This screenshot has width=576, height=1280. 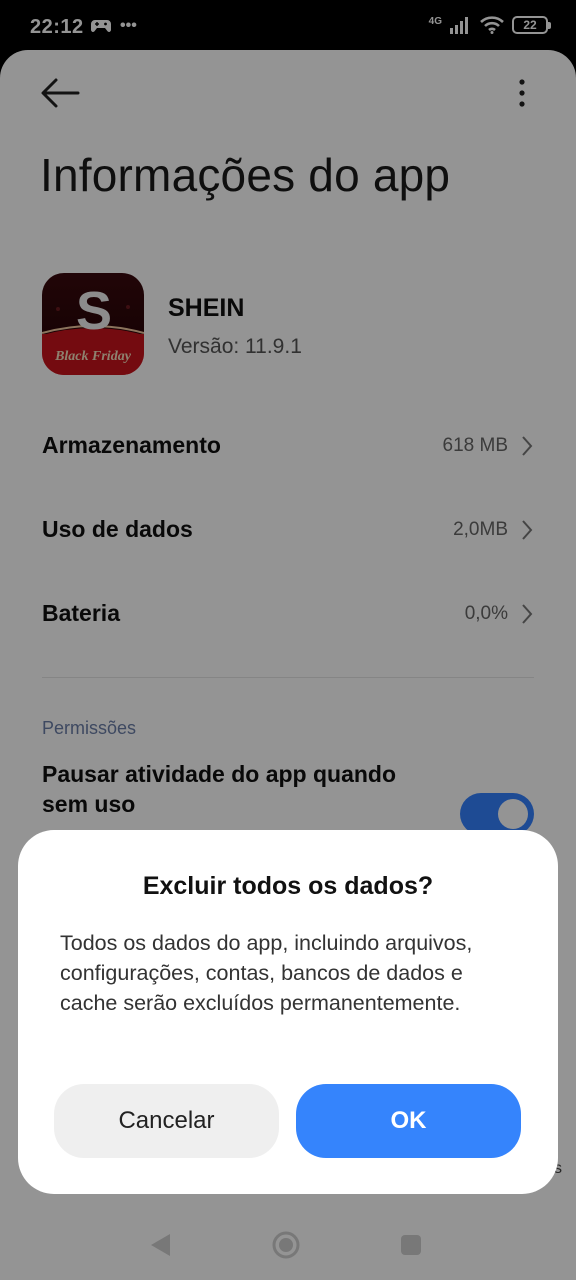 What do you see at coordinates (288, 886) in the screenshot?
I see `dialog-title: Excluir todos os dados?` at bounding box center [288, 886].